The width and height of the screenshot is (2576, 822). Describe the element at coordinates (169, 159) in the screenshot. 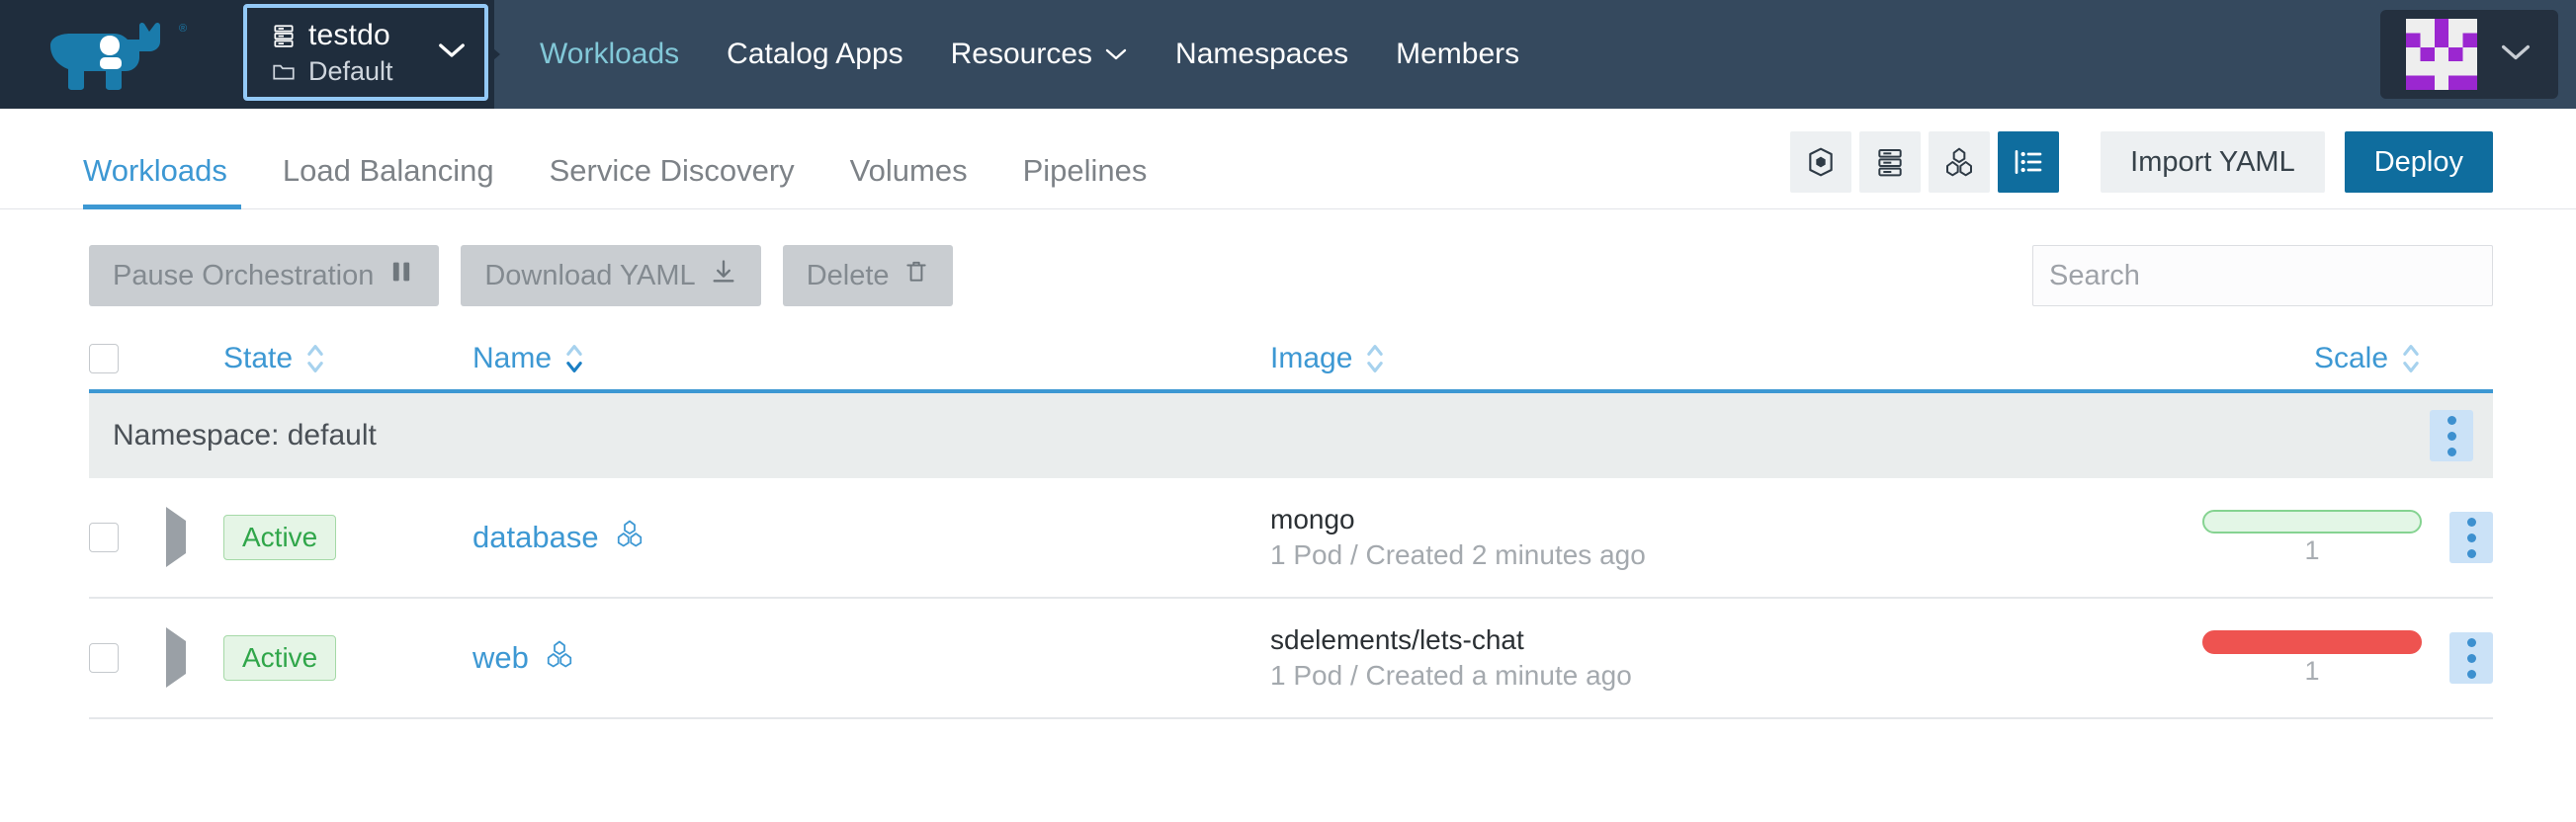

I see `tab-workloads: Workloads` at that location.